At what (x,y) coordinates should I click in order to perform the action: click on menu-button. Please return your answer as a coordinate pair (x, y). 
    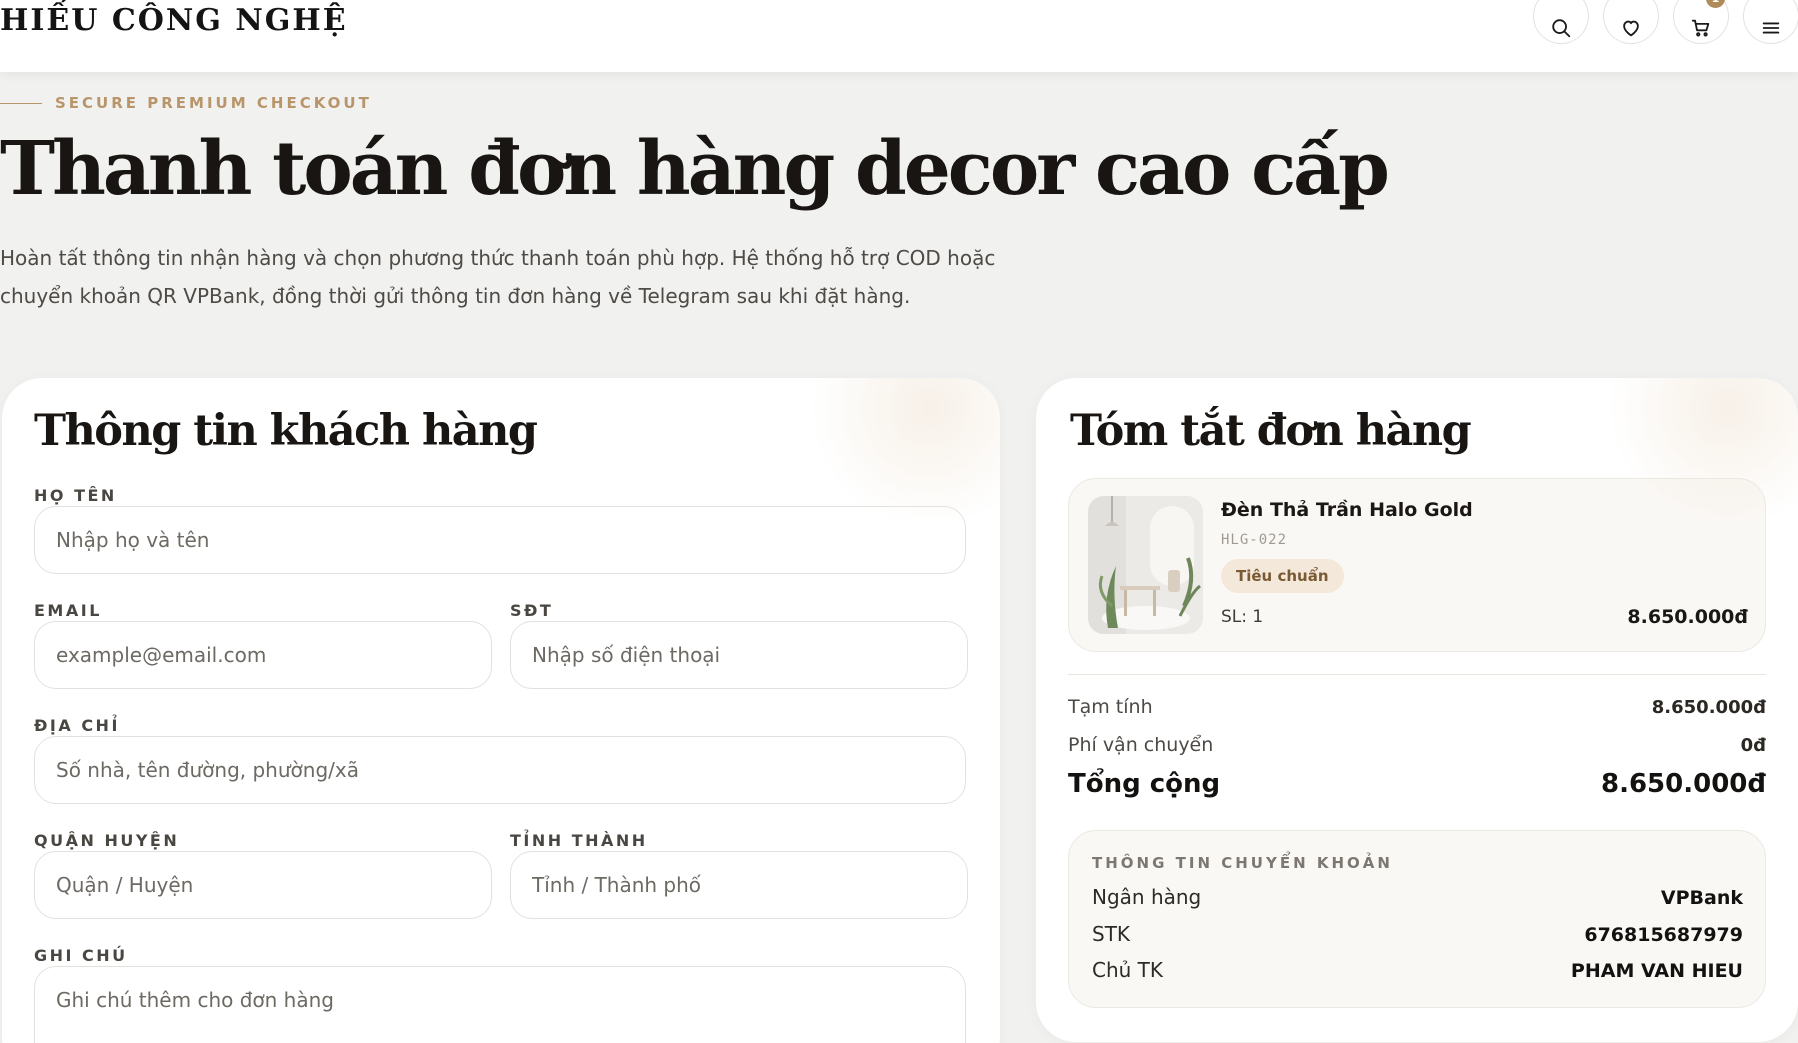
    Looking at the image, I should click on (1770, 22).